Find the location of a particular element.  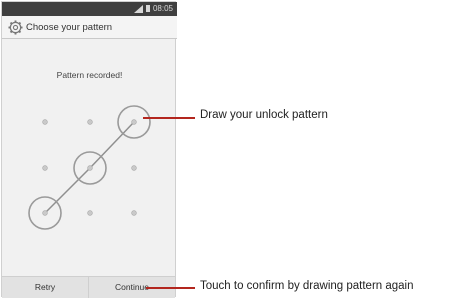

callout-draw-pattern: Draw your unlock pattern is located at coordinates (264, 115).